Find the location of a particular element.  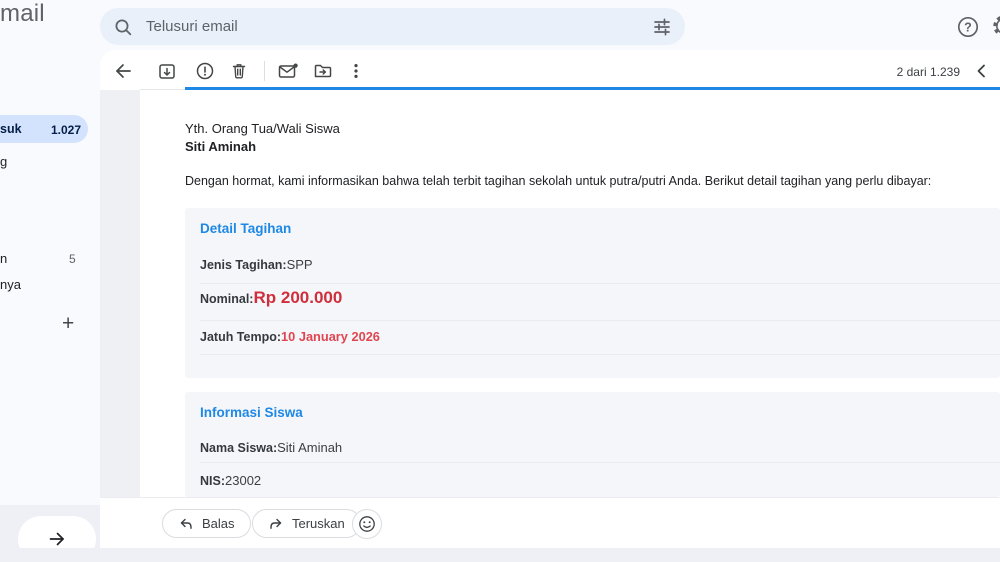

reply-button: Balas is located at coordinates (206, 523).